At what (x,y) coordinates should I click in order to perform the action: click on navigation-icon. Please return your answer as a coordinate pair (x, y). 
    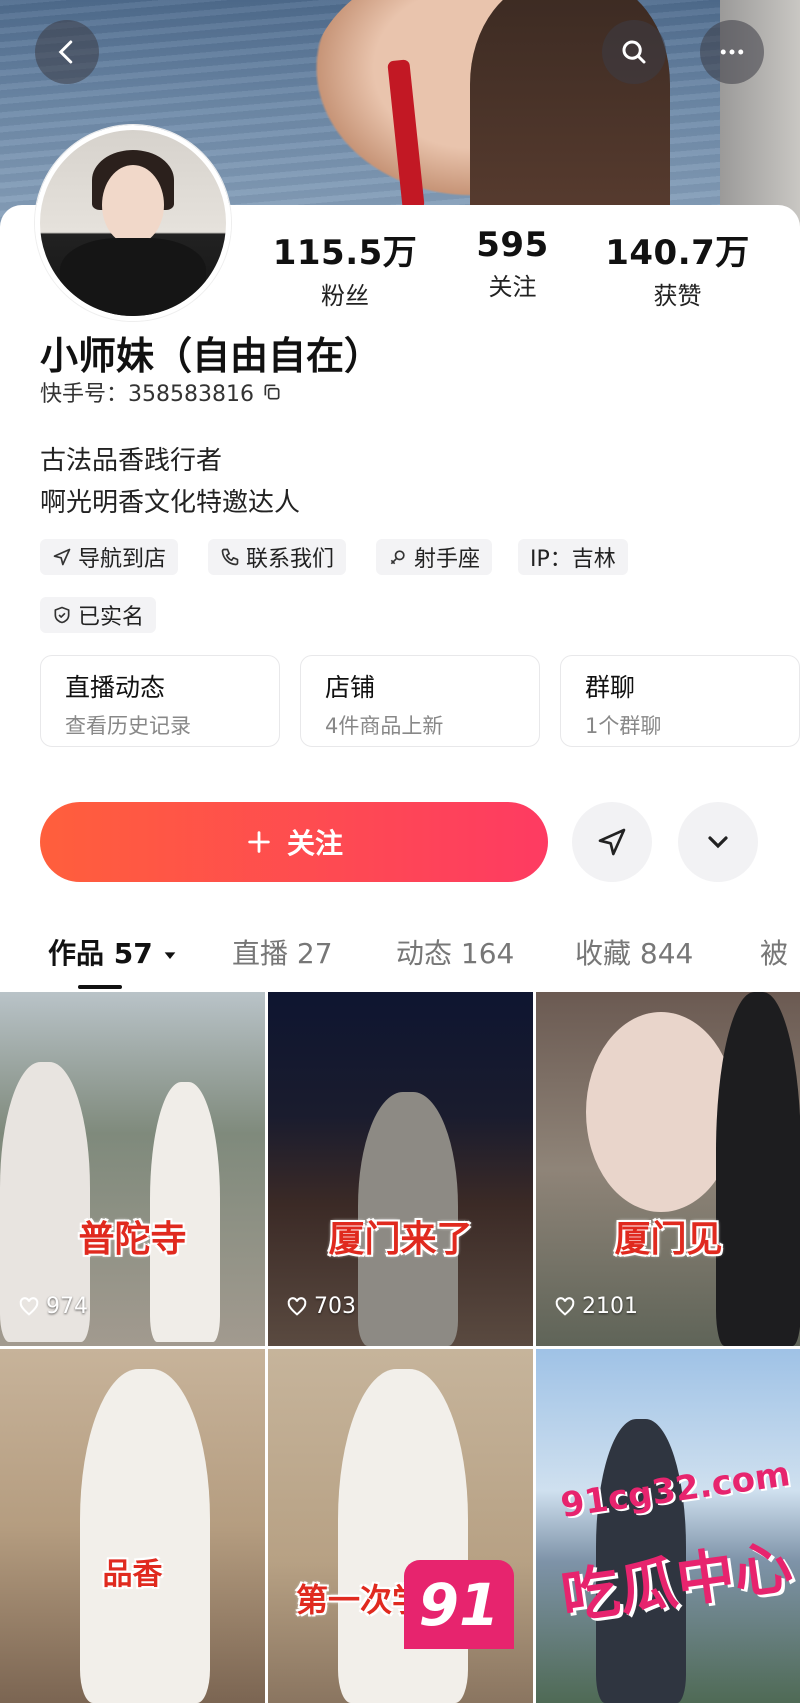
    Looking at the image, I should click on (62, 557).